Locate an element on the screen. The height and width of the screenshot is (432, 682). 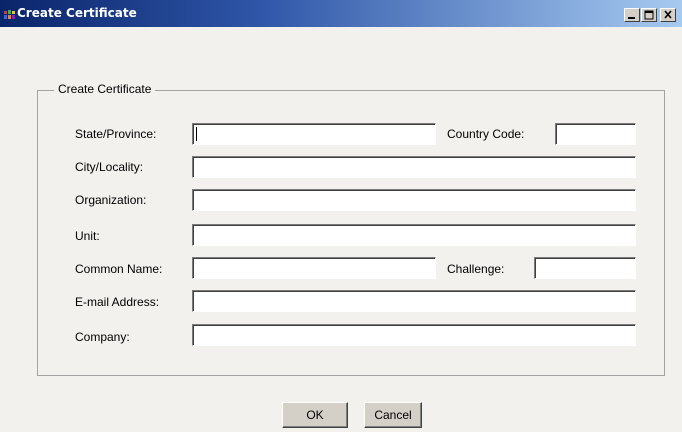
email-address-input is located at coordinates (414, 301).